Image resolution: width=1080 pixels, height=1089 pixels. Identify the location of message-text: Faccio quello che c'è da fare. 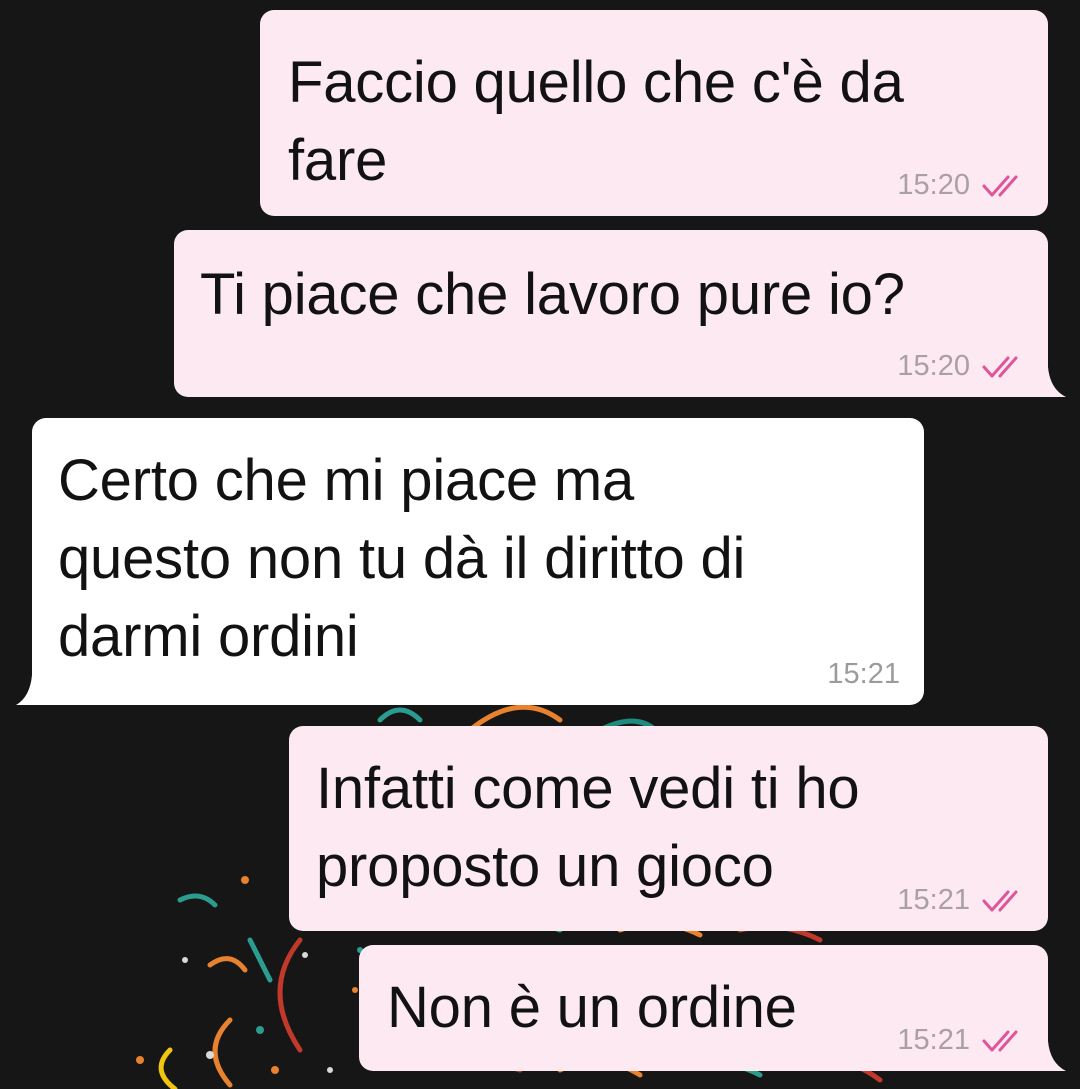
(596, 121).